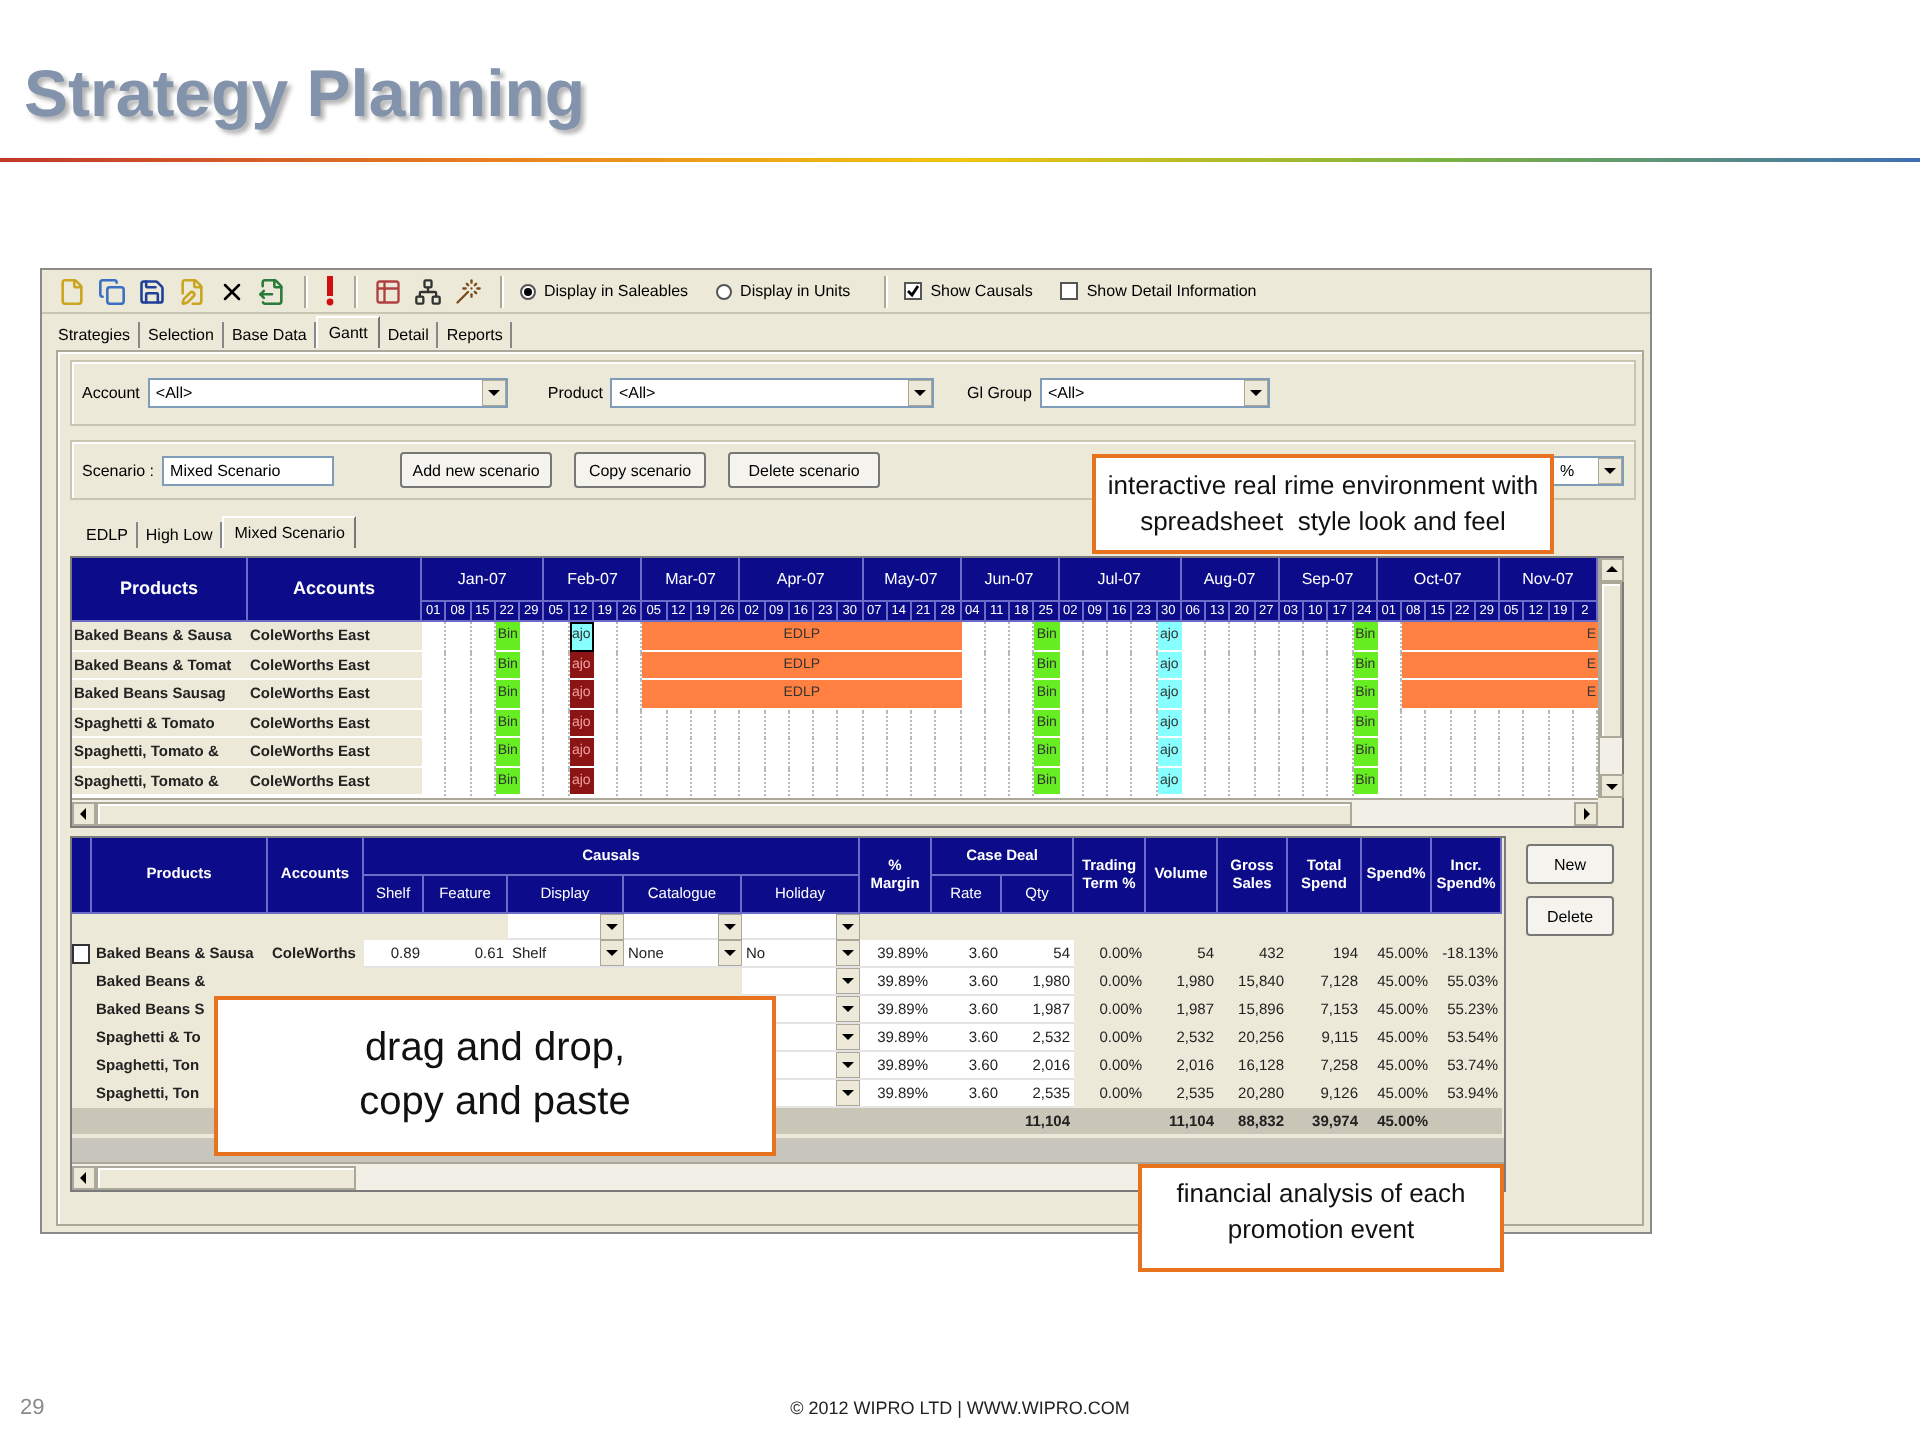 The width and height of the screenshot is (1920, 1440). What do you see at coordinates (1570, 916) in the screenshot?
I see `action-button: Delete` at bounding box center [1570, 916].